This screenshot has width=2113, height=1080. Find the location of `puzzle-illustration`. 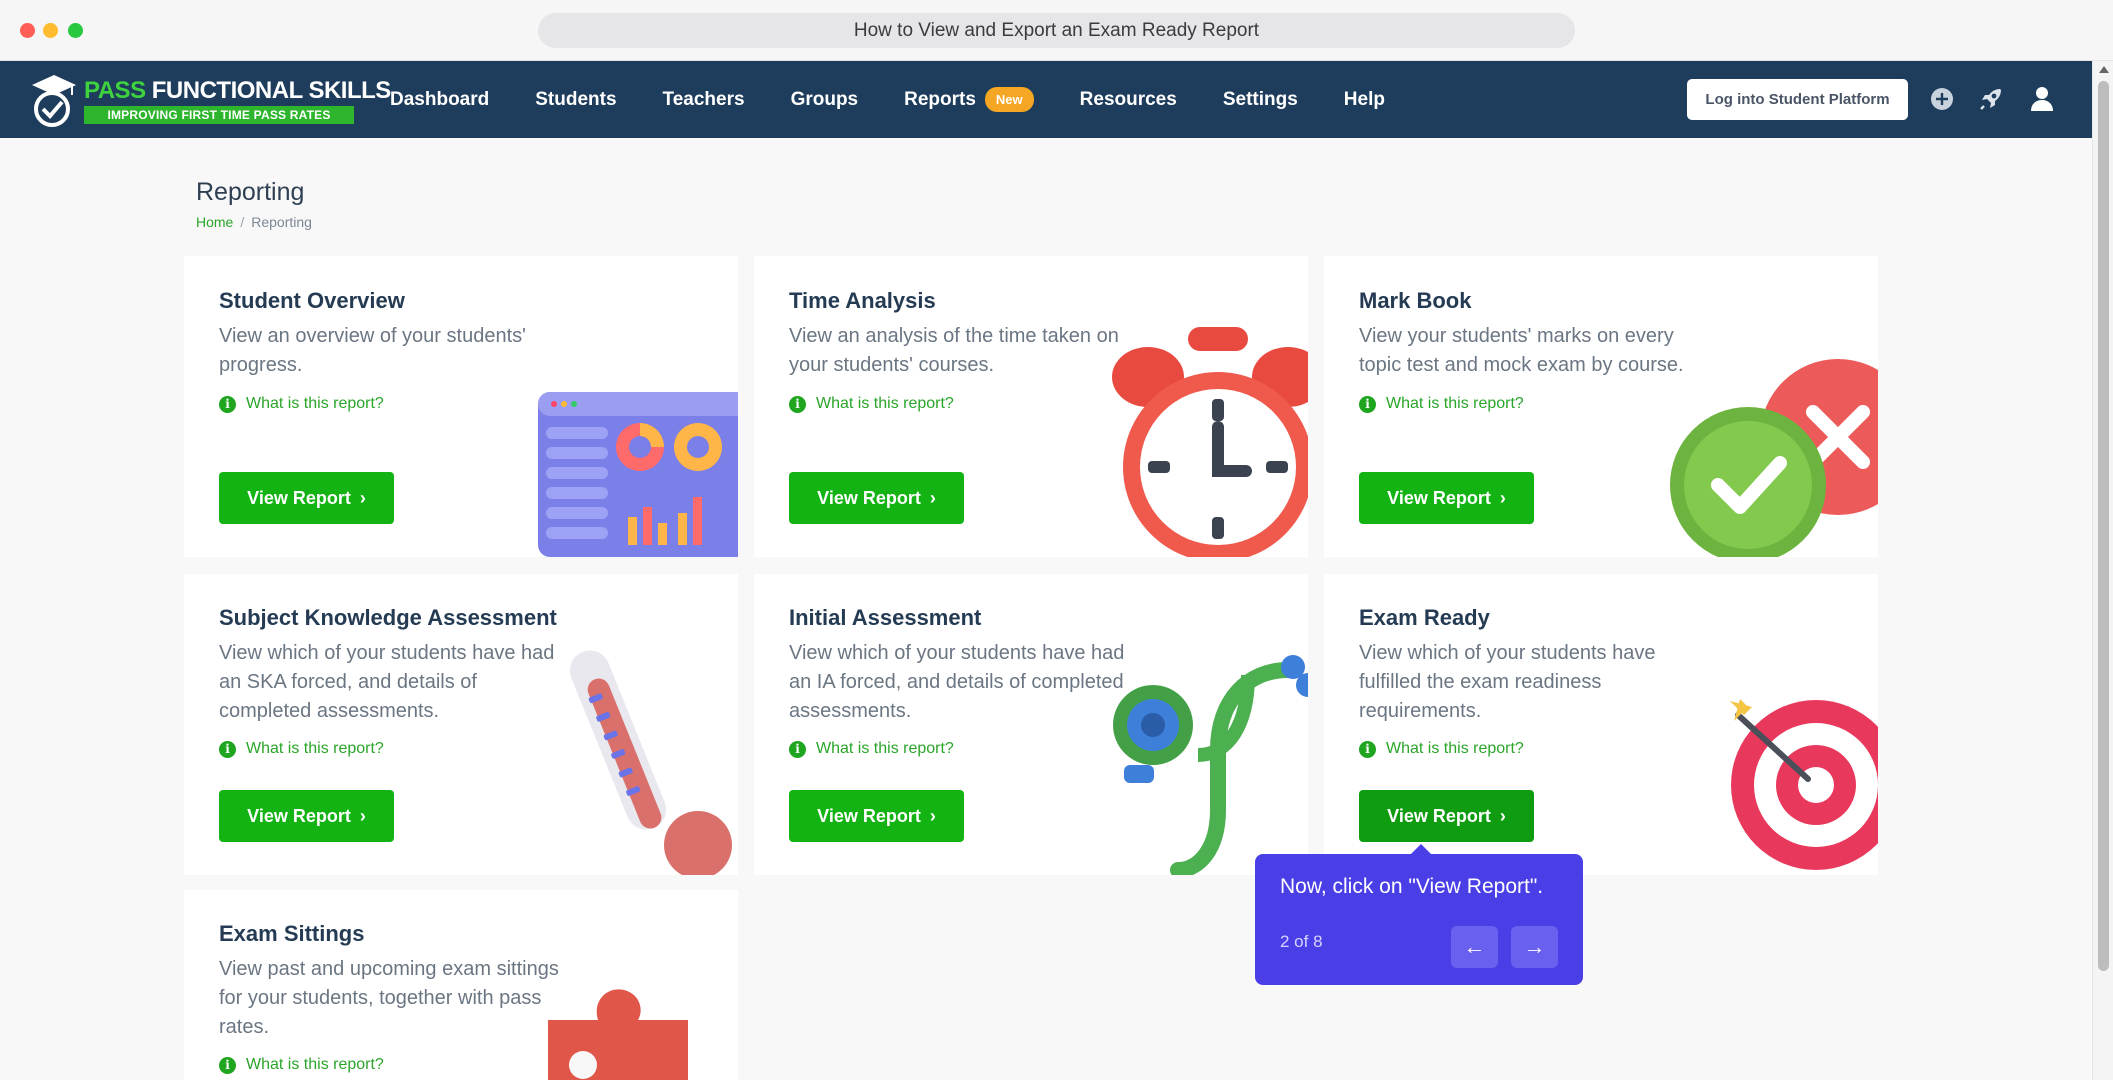

puzzle-illustration is located at coordinates (618, 1034).